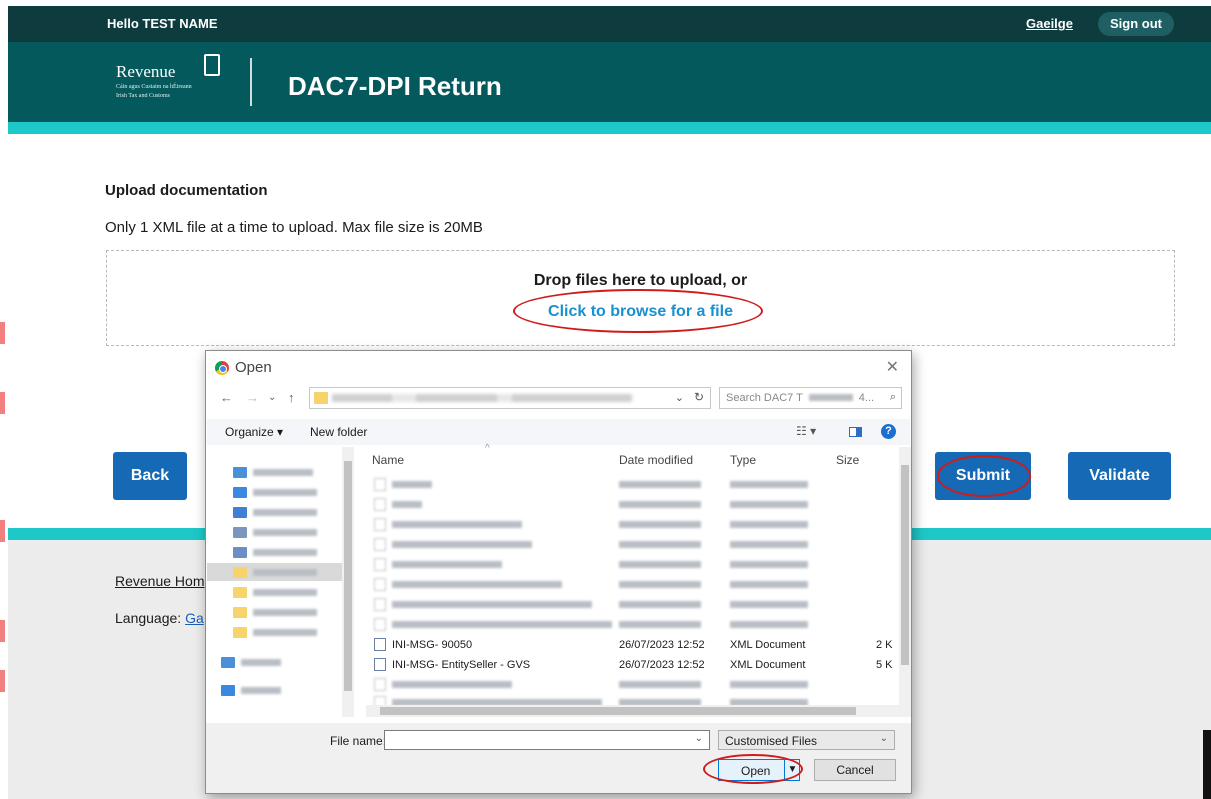  What do you see at coordinates (855, 770) in the screenshot?
I see `cancel-button: Cancel` at bounding box center [855, 770].